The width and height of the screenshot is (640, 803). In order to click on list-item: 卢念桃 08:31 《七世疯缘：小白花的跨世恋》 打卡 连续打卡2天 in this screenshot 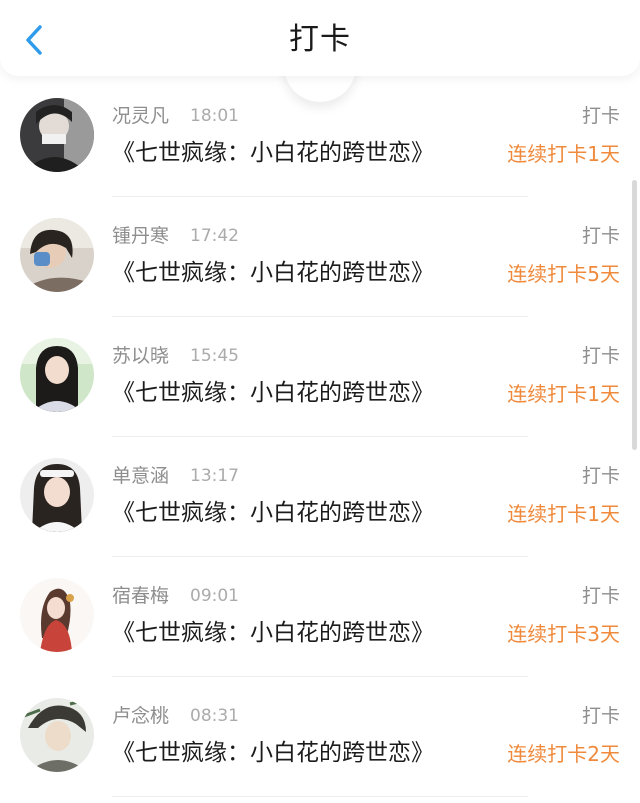, I will do `click(320, 738)`.